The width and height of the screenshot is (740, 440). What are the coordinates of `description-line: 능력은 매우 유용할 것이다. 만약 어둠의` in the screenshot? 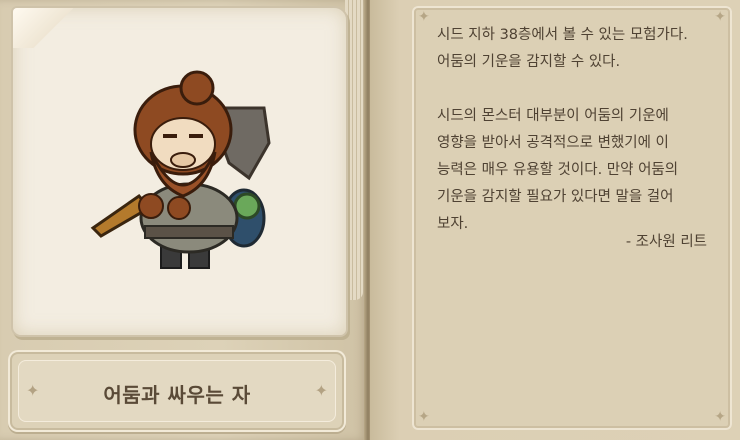 It's located at (558, 170).